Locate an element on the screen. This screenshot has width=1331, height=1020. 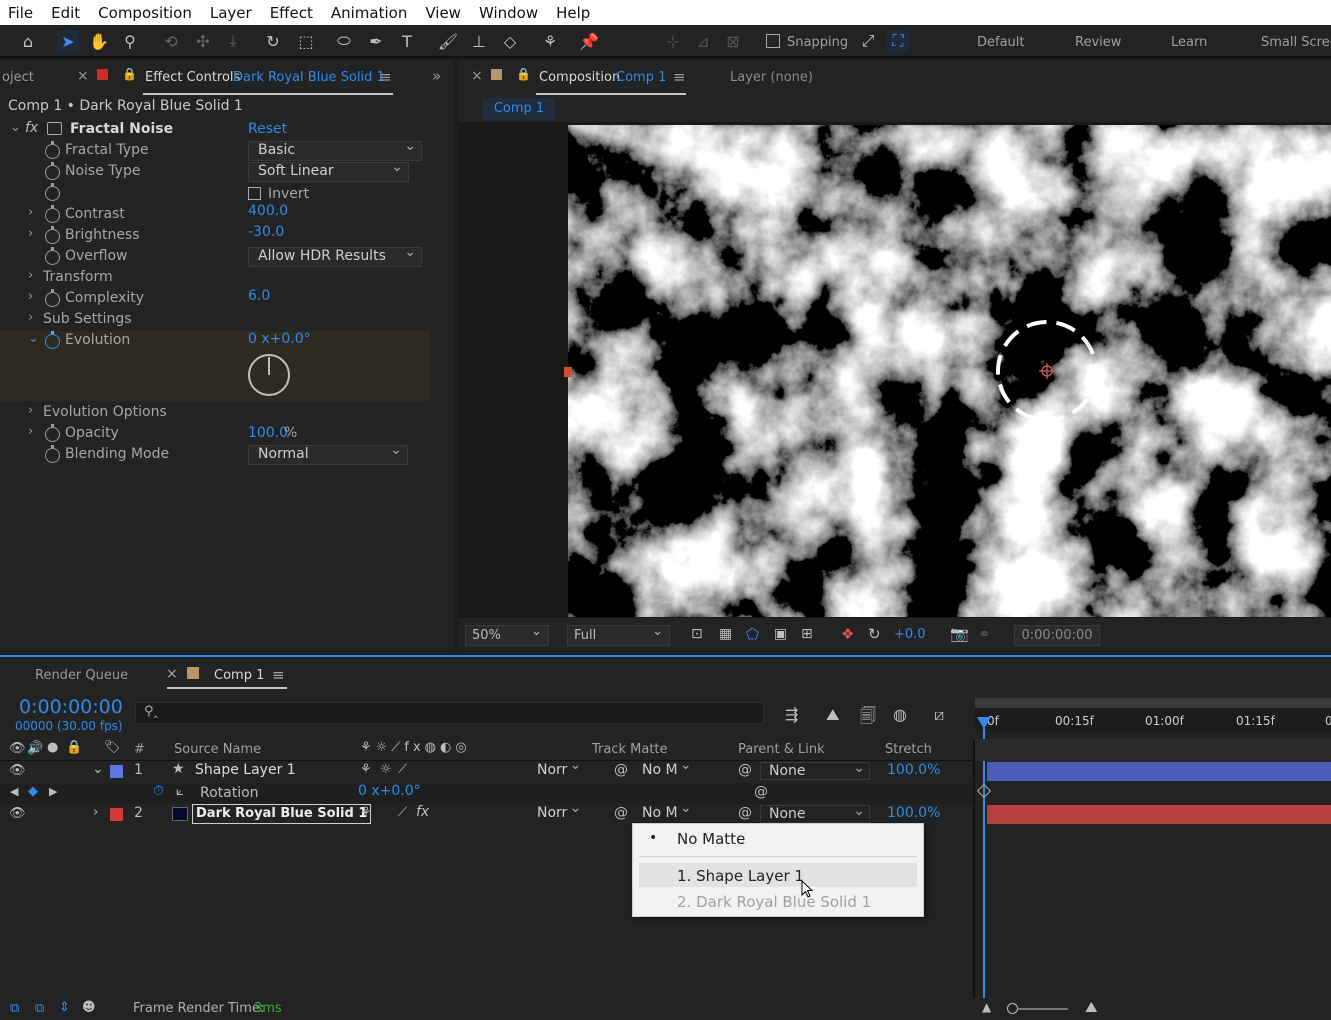
add-keyframe-icon: ◆ is located at coordinates (33, 791).